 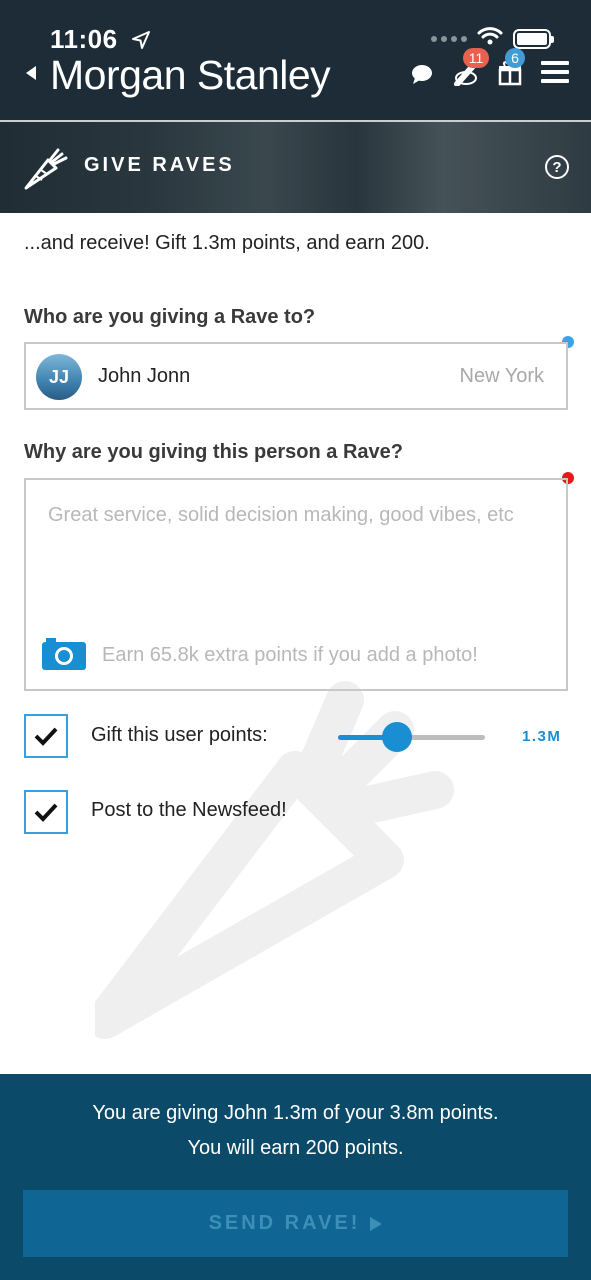 What do you see at coordinates (557, 167) in the screenshot?
I see `help-icon: ?` at bounding box center [557, 167].